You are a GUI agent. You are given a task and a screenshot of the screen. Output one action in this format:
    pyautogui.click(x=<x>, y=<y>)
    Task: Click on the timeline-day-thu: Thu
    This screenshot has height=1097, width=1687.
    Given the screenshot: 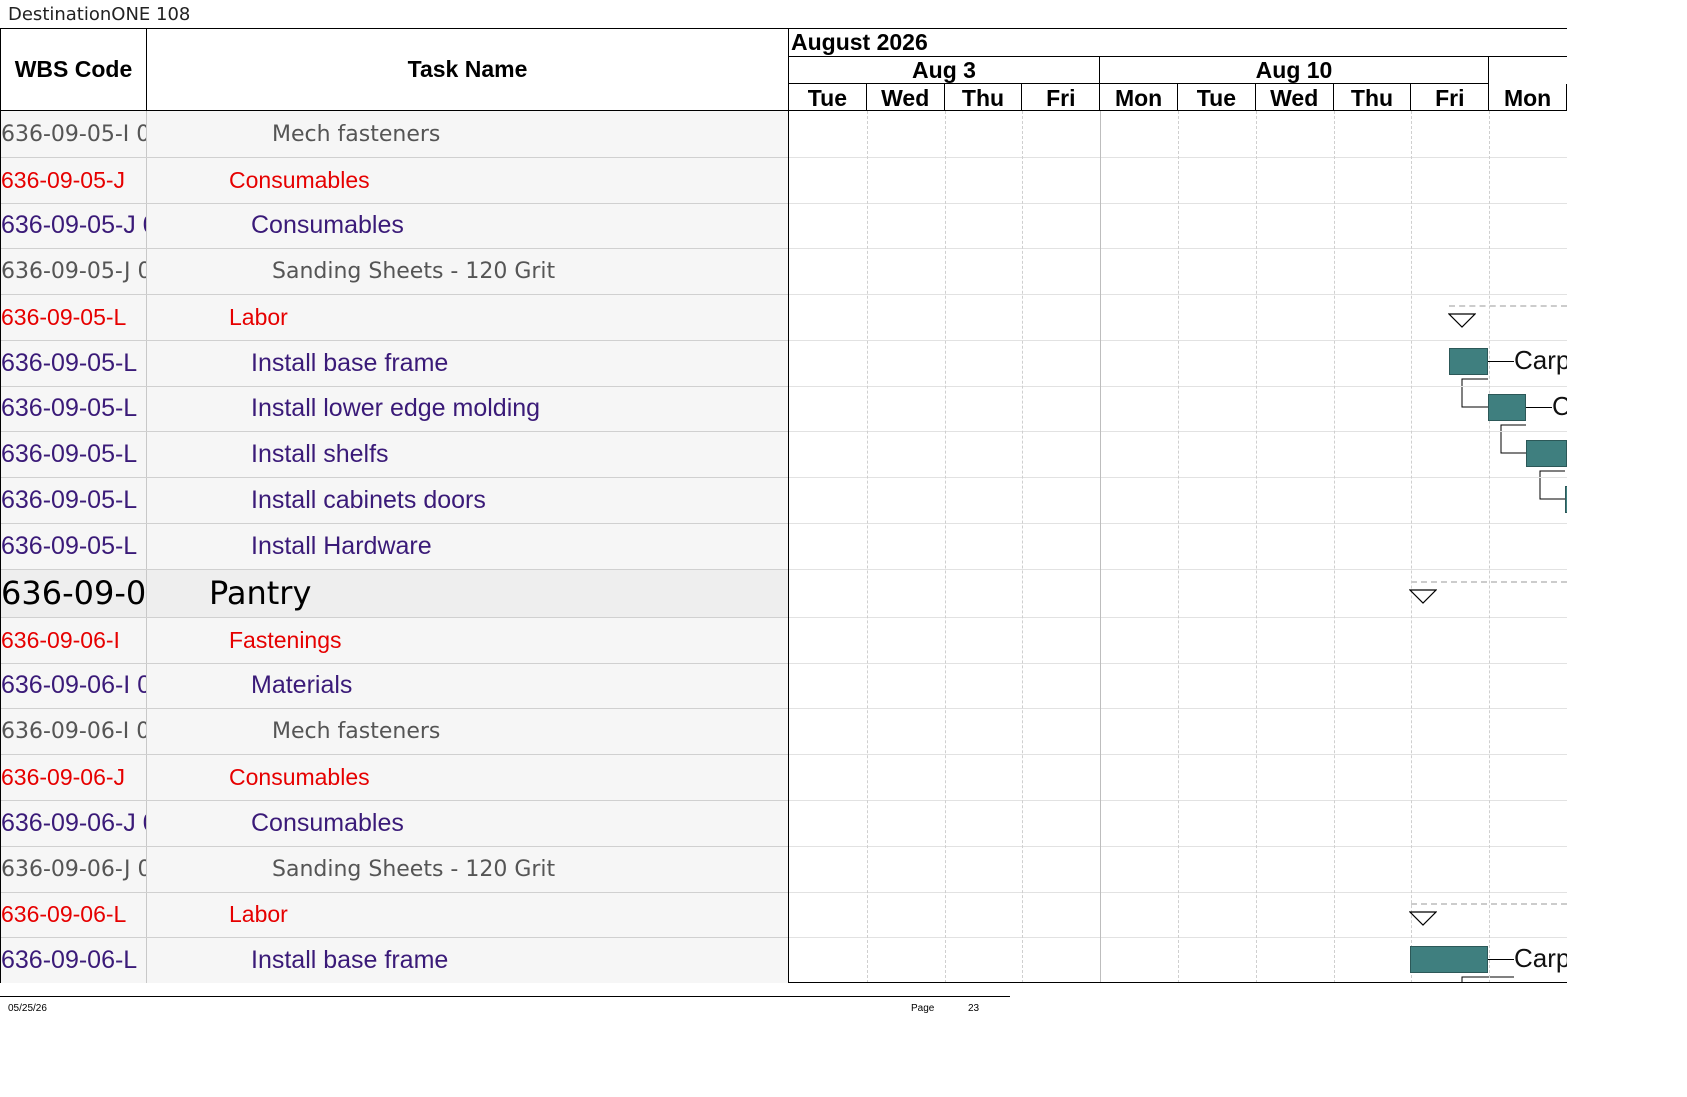 What is the action you would take?
    pyautogui.click(x=1373, y=97)
    